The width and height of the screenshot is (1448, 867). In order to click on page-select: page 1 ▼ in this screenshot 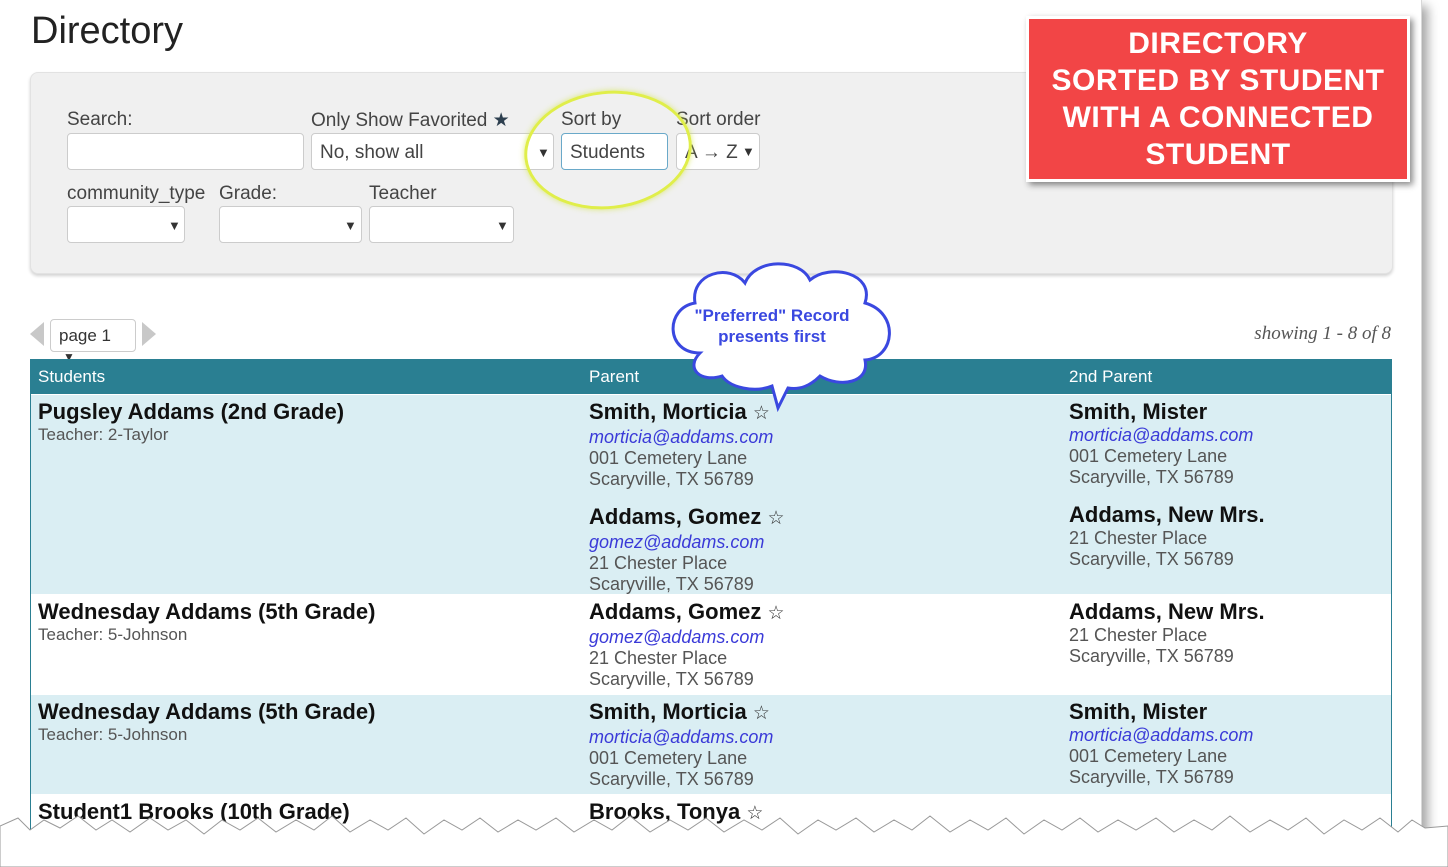, I will do `click(93, 341)`.